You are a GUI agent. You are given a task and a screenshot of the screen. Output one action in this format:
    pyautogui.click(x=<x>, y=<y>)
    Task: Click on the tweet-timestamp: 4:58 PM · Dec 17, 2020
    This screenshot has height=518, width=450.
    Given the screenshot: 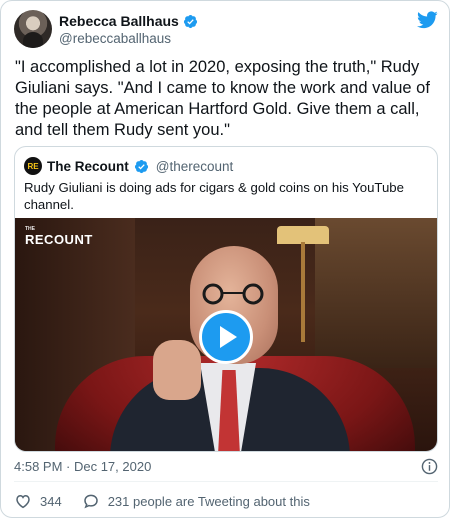 What is the action you would take?
    pyautogui.click(x=82, y=466)
    